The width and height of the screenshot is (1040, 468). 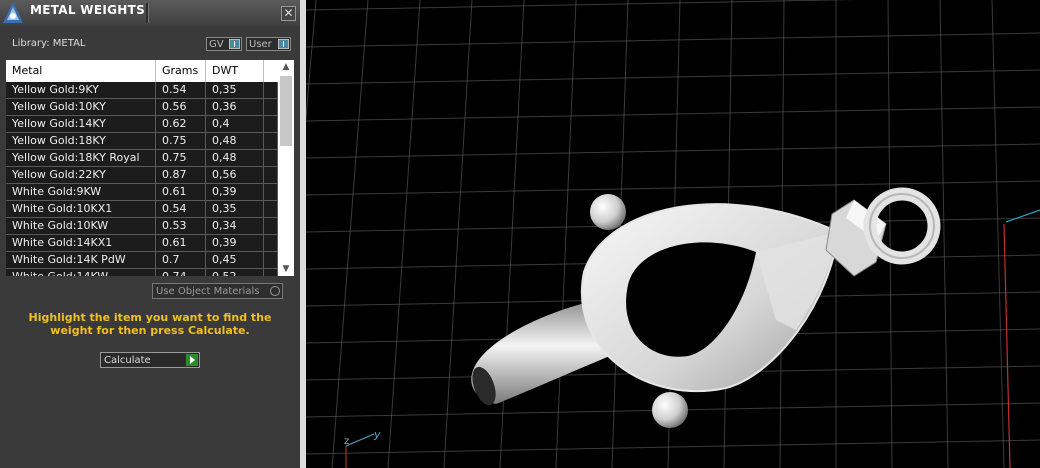 I want to click on cell-dwt: 0,34, so click(x=235, y=226).